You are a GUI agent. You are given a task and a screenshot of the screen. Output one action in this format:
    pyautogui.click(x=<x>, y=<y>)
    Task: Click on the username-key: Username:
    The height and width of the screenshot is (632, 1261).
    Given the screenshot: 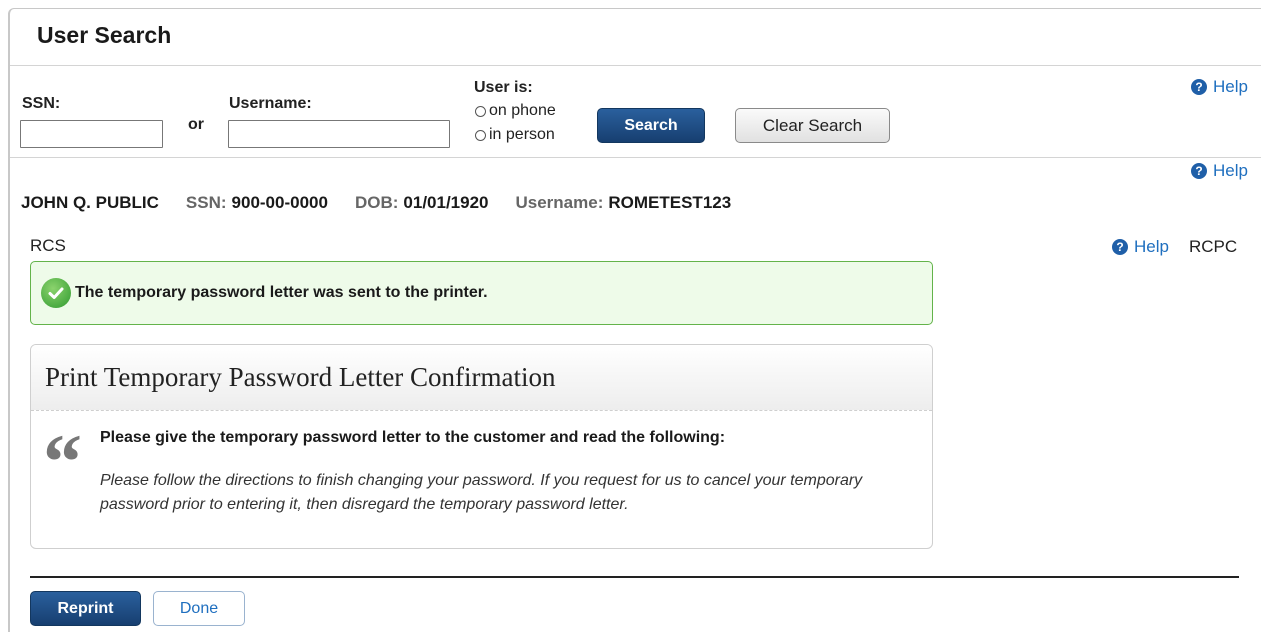 What is the action you would take?
    pyautogui.click(x=559, y=202)
    